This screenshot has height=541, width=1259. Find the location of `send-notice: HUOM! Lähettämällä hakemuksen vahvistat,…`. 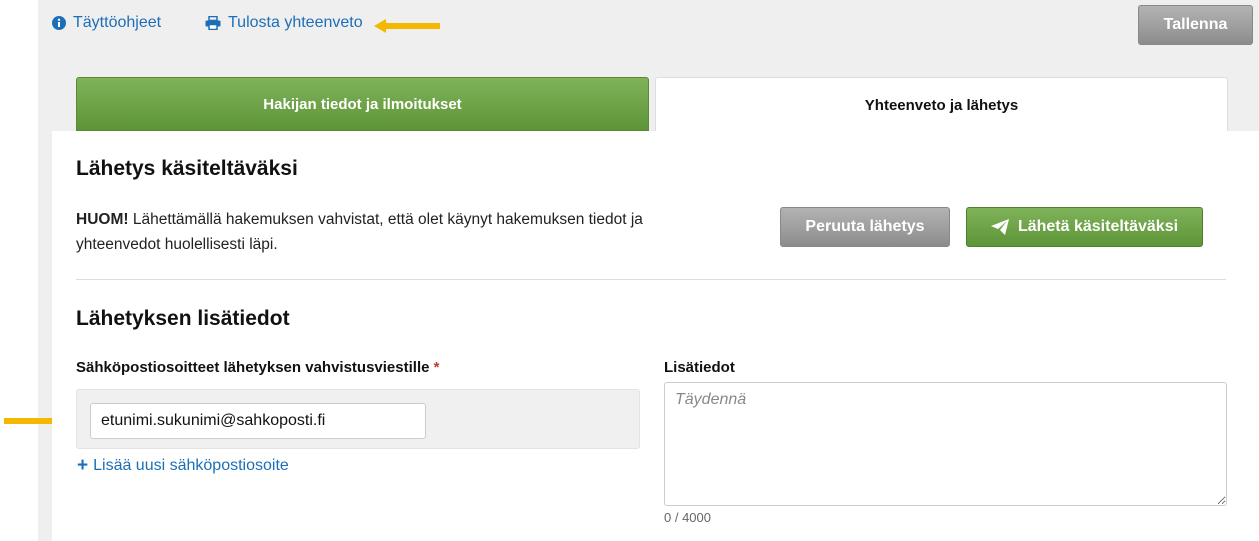

send-notice: HUOM! Lähettämällä hakemuksen vahvistat,… is located at coordinates (366, 232).